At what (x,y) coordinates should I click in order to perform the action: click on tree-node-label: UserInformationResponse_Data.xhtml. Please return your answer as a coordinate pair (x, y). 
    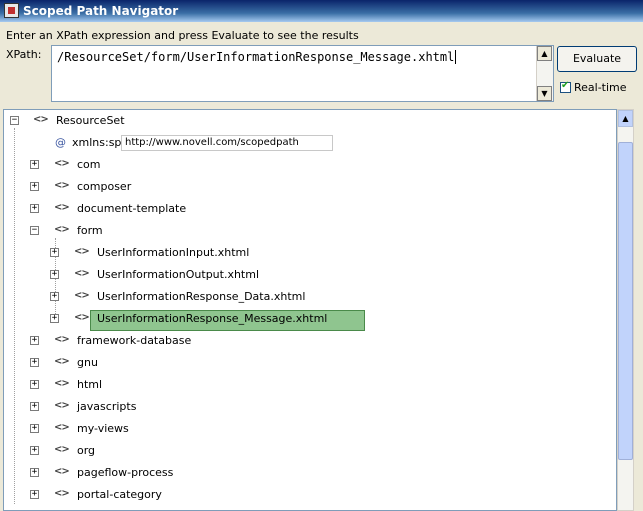
    Looking at the image, I should click on (201, 296).